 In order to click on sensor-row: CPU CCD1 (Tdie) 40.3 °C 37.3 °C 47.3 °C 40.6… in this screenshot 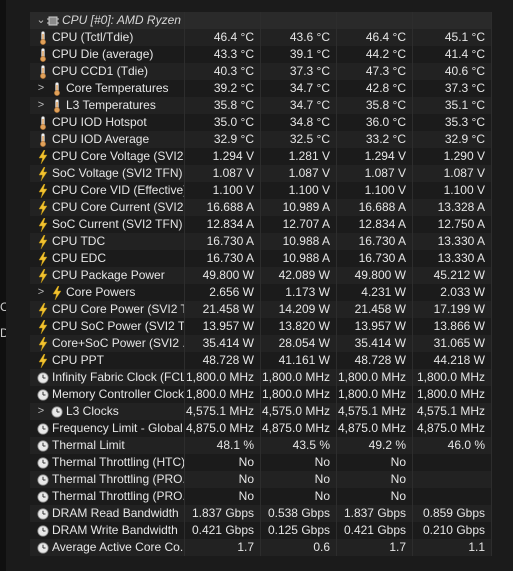, I will do `click(261, 71)`.